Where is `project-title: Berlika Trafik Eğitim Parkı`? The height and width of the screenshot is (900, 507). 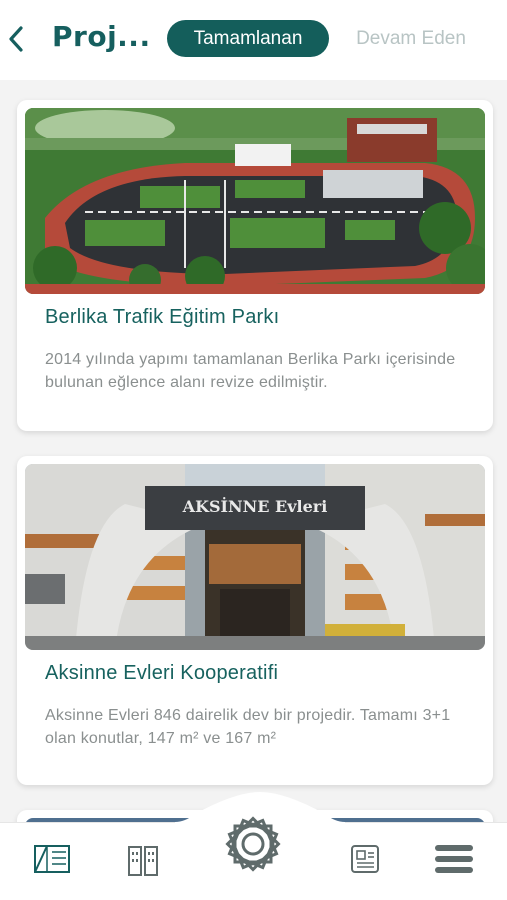
project-title: Berlika Trafik Eğitim Parkı is located at coordinates (162, 317).